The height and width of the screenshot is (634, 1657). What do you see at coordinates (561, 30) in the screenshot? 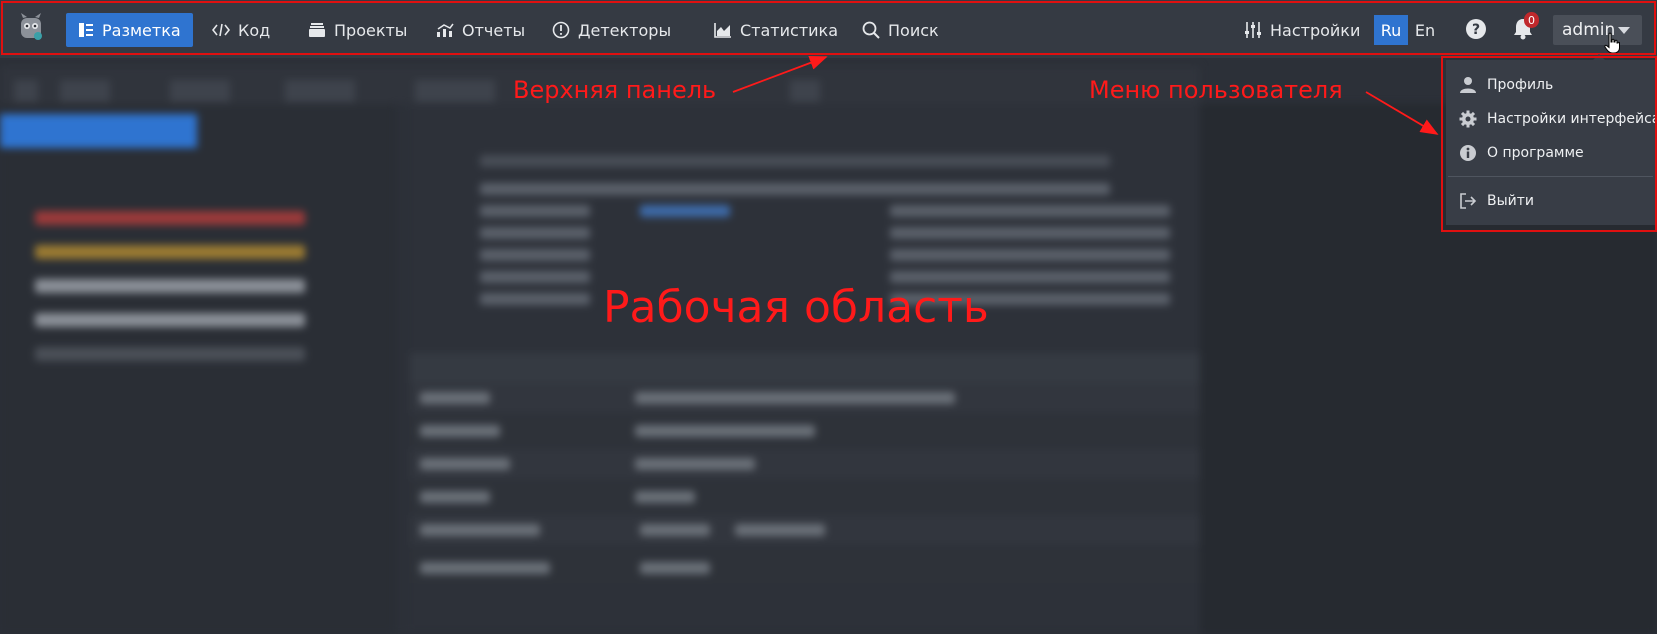
I see `detectors-icon` at bounding box center [561, 30].